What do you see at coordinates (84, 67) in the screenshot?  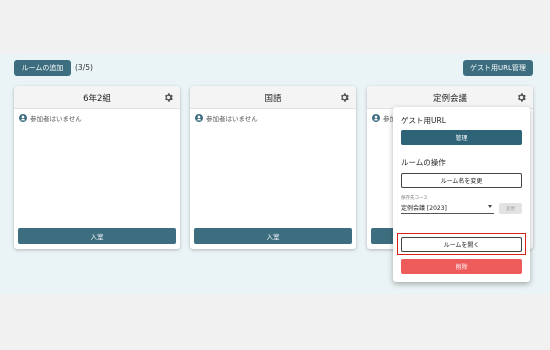 I see `room-count: (3/5)` at bounding box center [84, 67].